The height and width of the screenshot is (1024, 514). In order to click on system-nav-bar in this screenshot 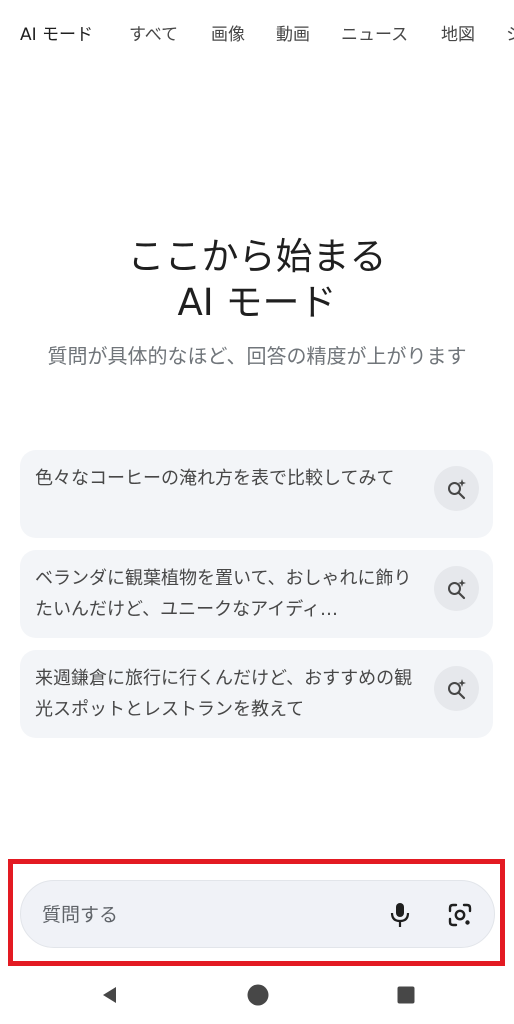, I will do `click(257, 995)`.